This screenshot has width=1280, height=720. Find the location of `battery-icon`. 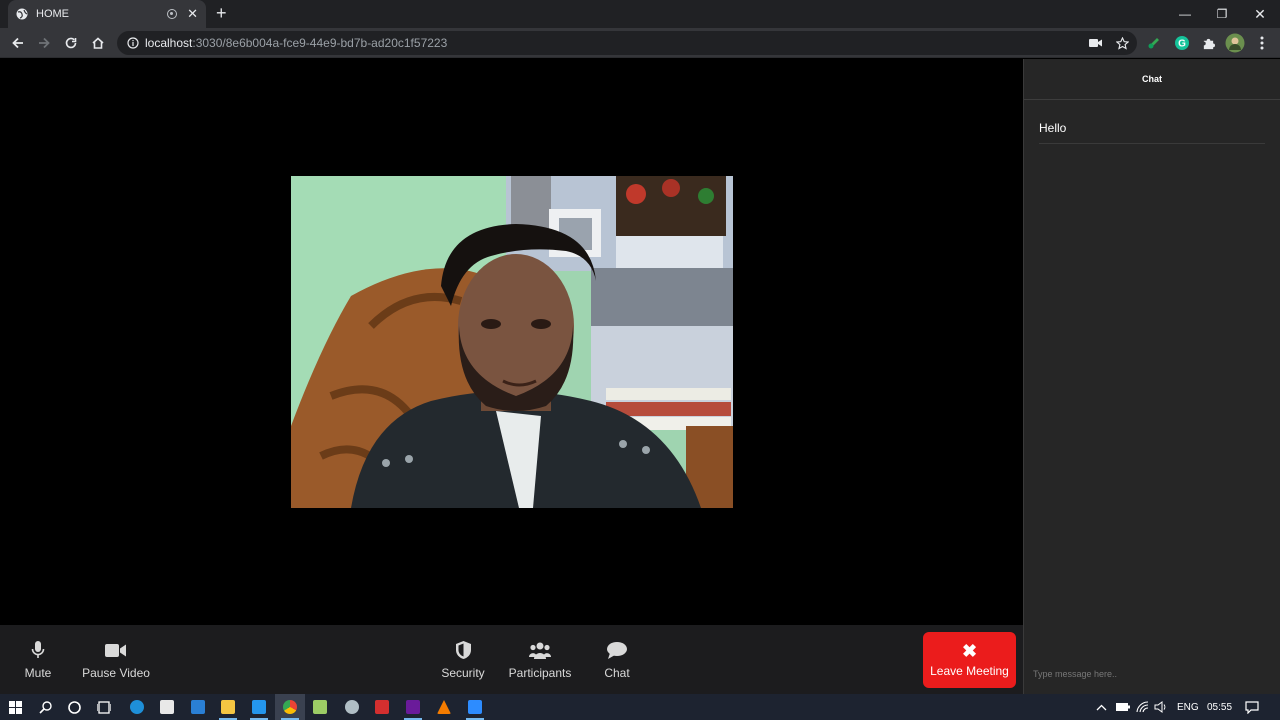

battery-icon is located at coordinates (1123, 707).